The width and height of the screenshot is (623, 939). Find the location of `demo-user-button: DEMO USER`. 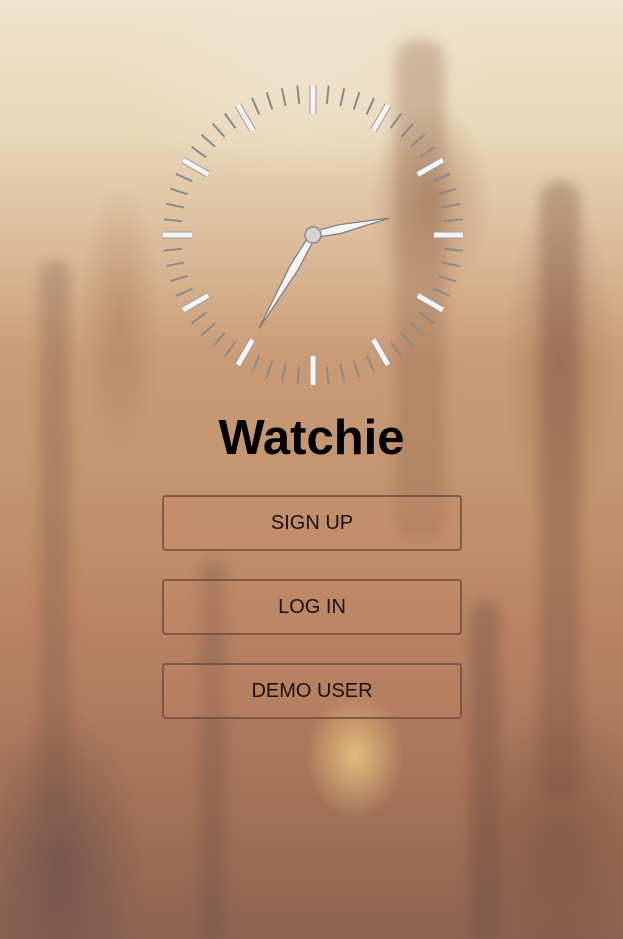

demo-user-button: DEMO USER is located at coordinates (312, 691).